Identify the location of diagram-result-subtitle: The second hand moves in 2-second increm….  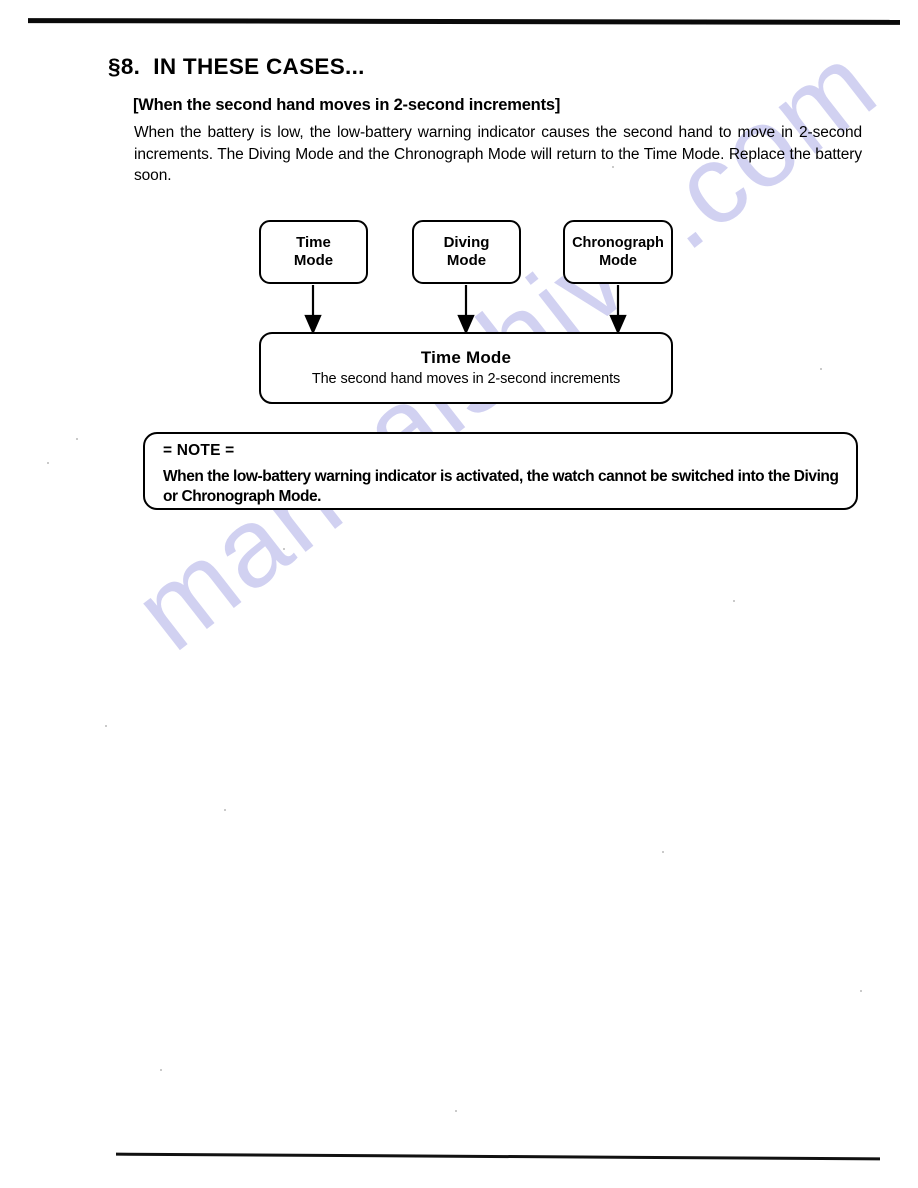
(466, 378).